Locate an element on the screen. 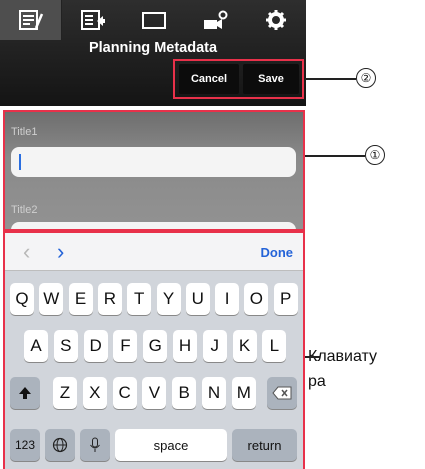 The image size is (425, 469). key-u: U is located at coordinates (197, 299).